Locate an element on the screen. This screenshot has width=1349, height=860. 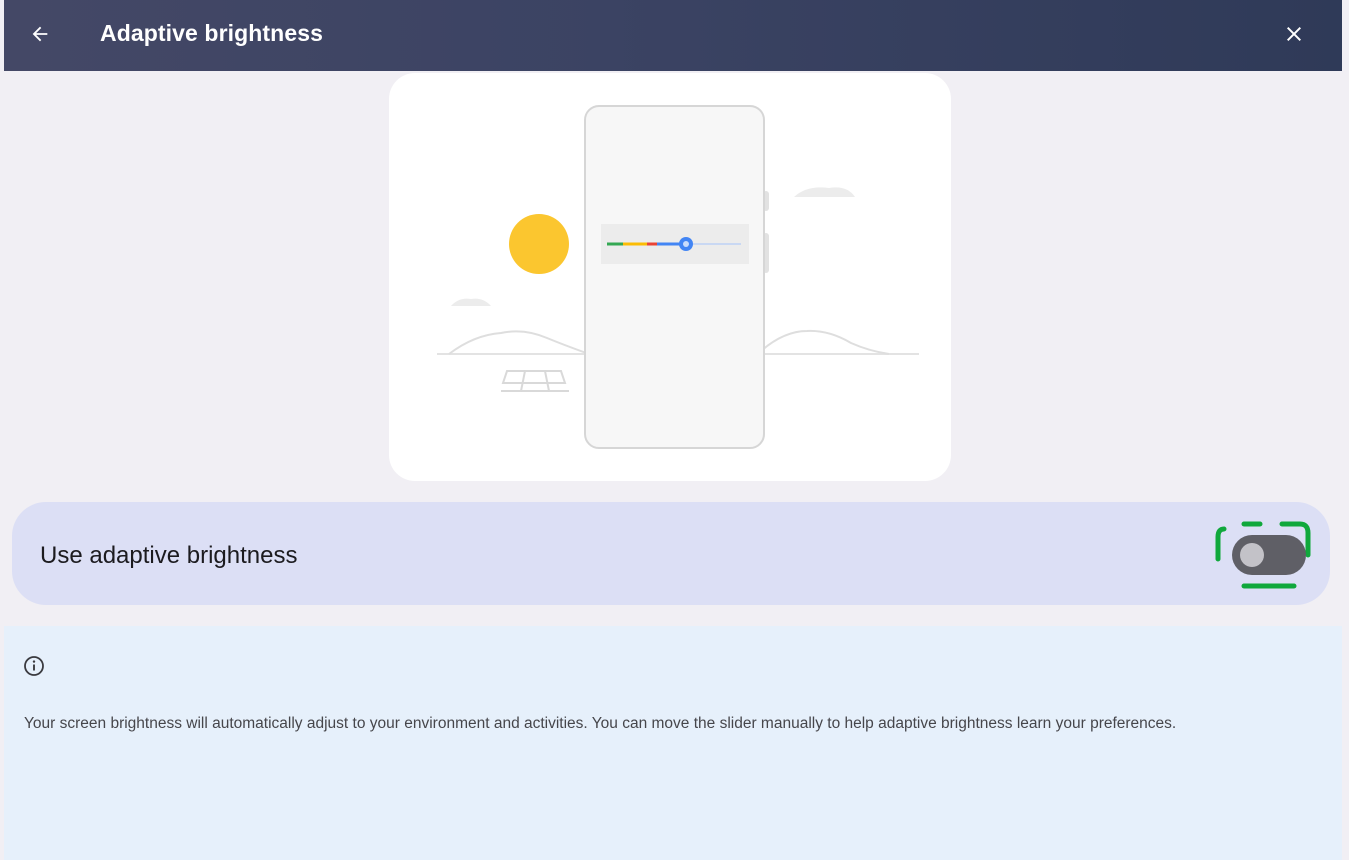
arrow-back-icon is located at coordinates (40, 34).